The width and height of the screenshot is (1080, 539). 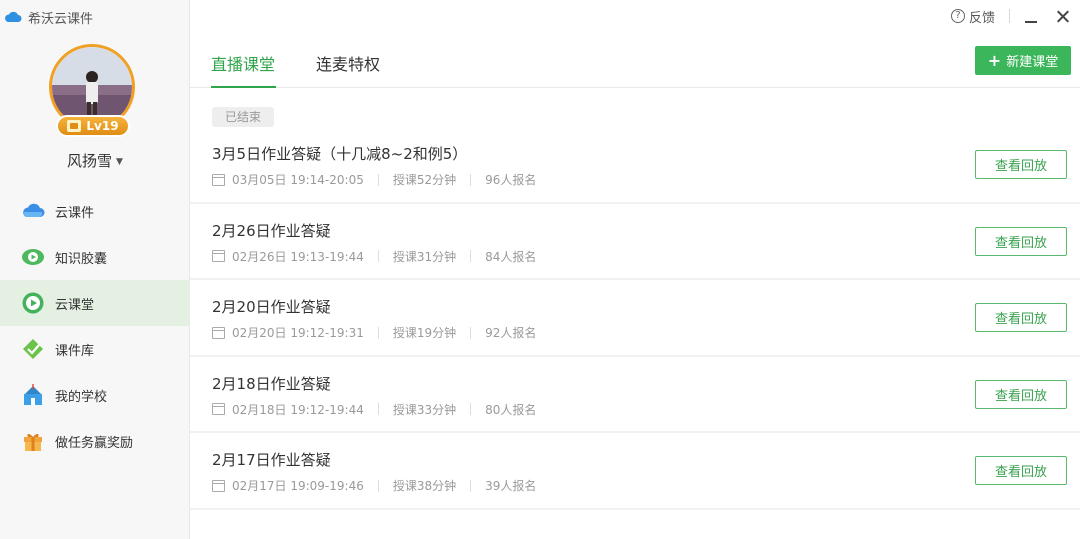 What do you see at coordinates (374, 409) in the screenshot?
I see `classroom-meta: 02月18日 19:12-19:44 授课33分钟 80人报名` at bounding box center [374, 409].